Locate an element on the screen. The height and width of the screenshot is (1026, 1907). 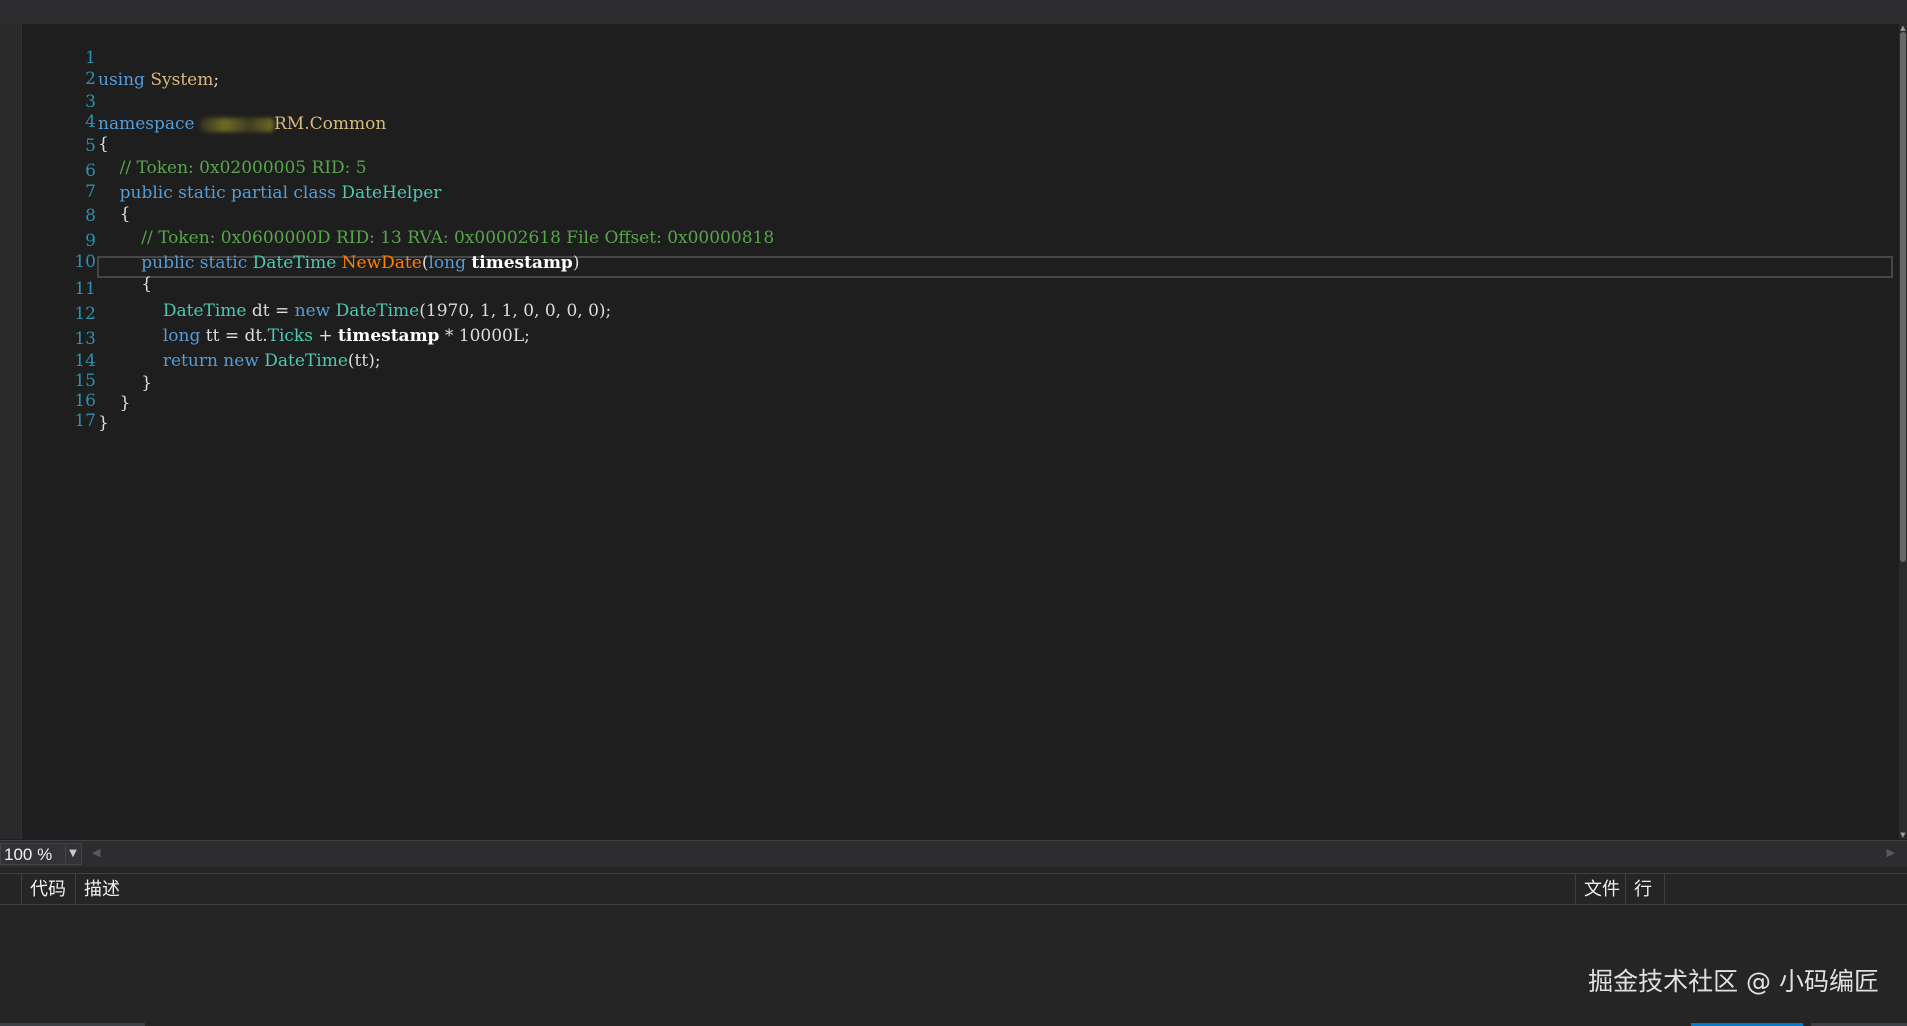
vertical-scrollbar: ▲ ▼ is located at coordinates (1903, 431).